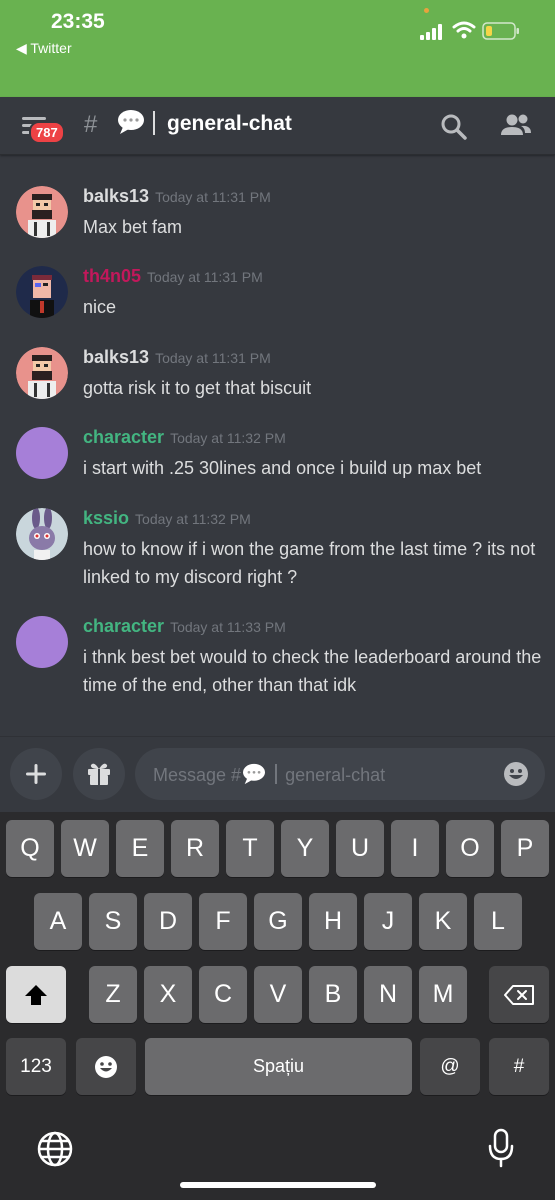 The width and height of the screenshot is (555, 1200). Describe the element at coordinates (464, 30) in the screenshot. I see `wifi-icon` at that location.